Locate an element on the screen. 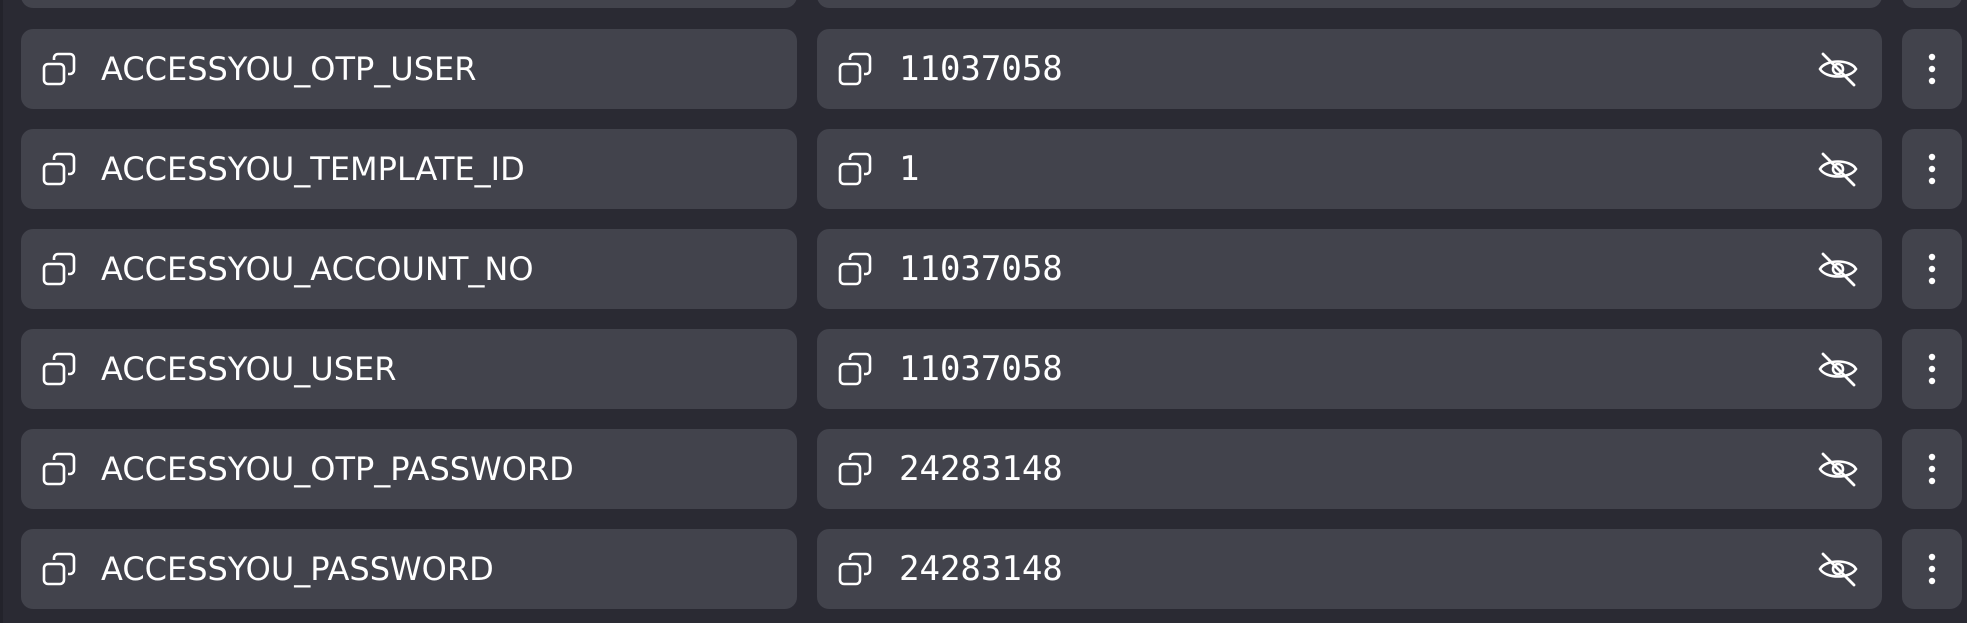 The image size is (1967, 623). variable-row: ACCESSYOU_PASSWORD 24283148 is located at coordinates (983, 569).